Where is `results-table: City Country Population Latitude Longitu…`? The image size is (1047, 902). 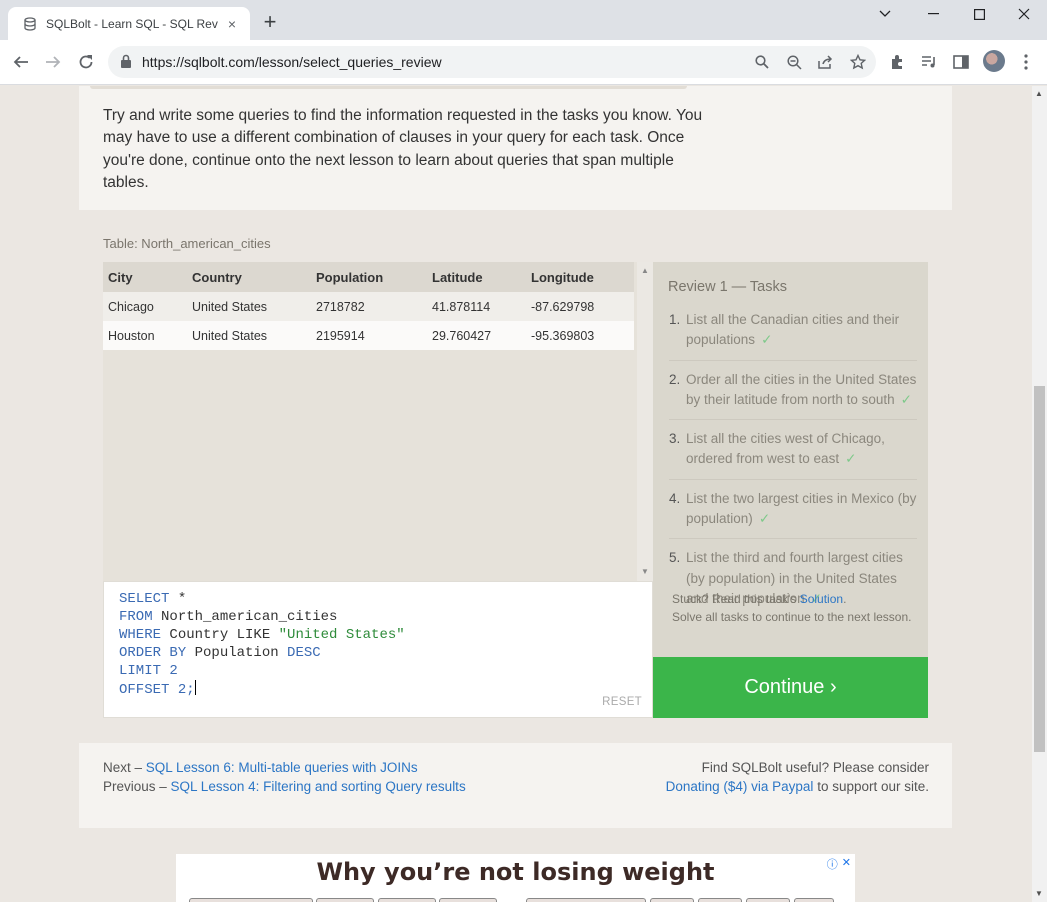 results-table: City Country Population Latitude Longitu… is located at coordinates (368, 306).